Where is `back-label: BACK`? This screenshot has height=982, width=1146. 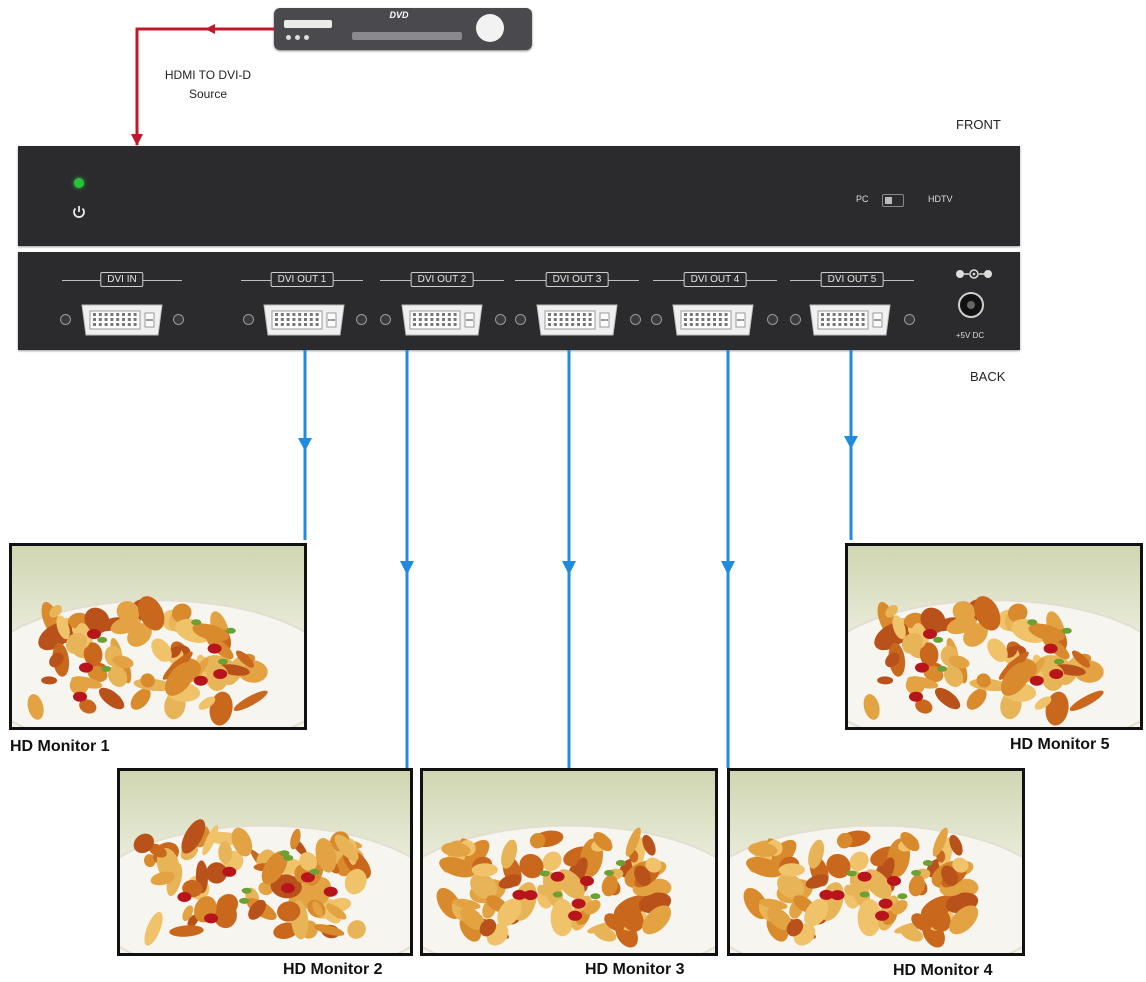
back-label: BACK is located at coordinates (988, 376).